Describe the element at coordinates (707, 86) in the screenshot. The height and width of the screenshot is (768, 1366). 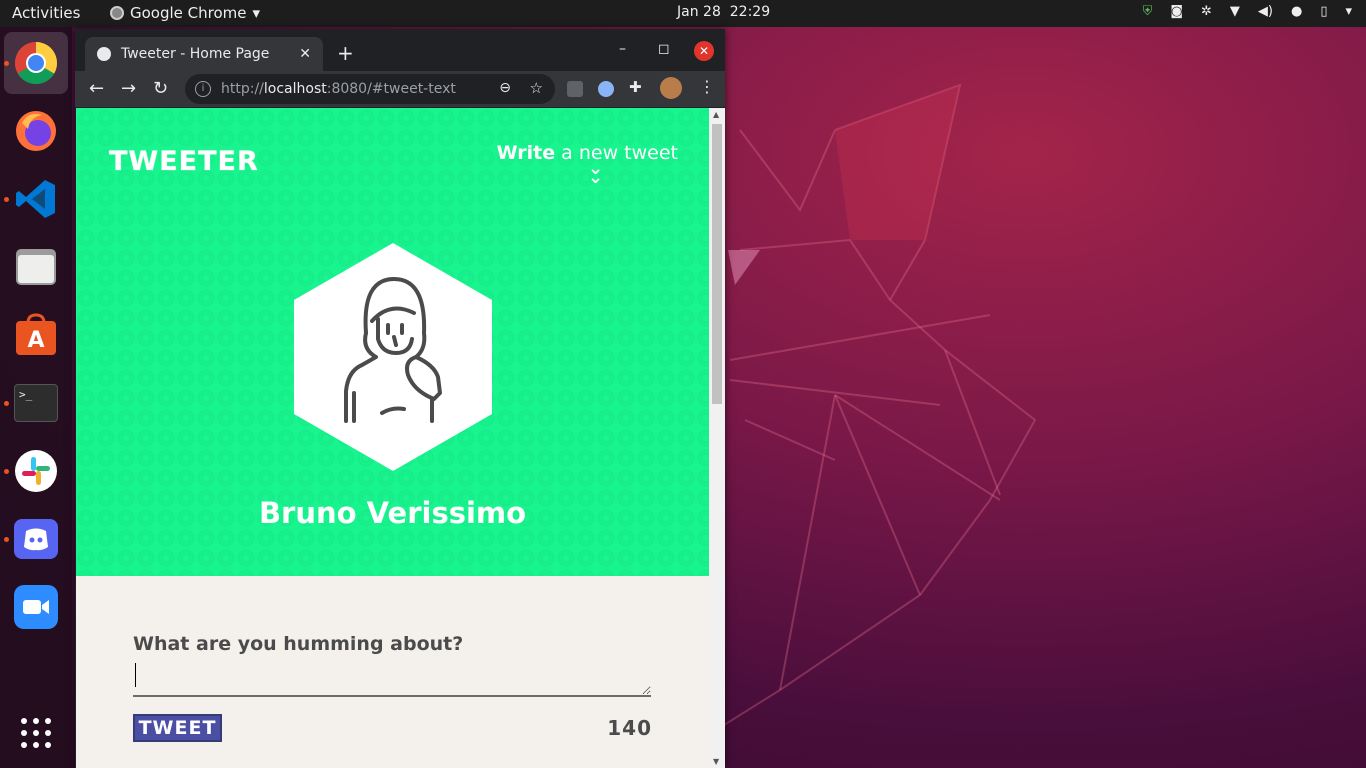
I see `menu-kebab-icon: ⋮` at that location.